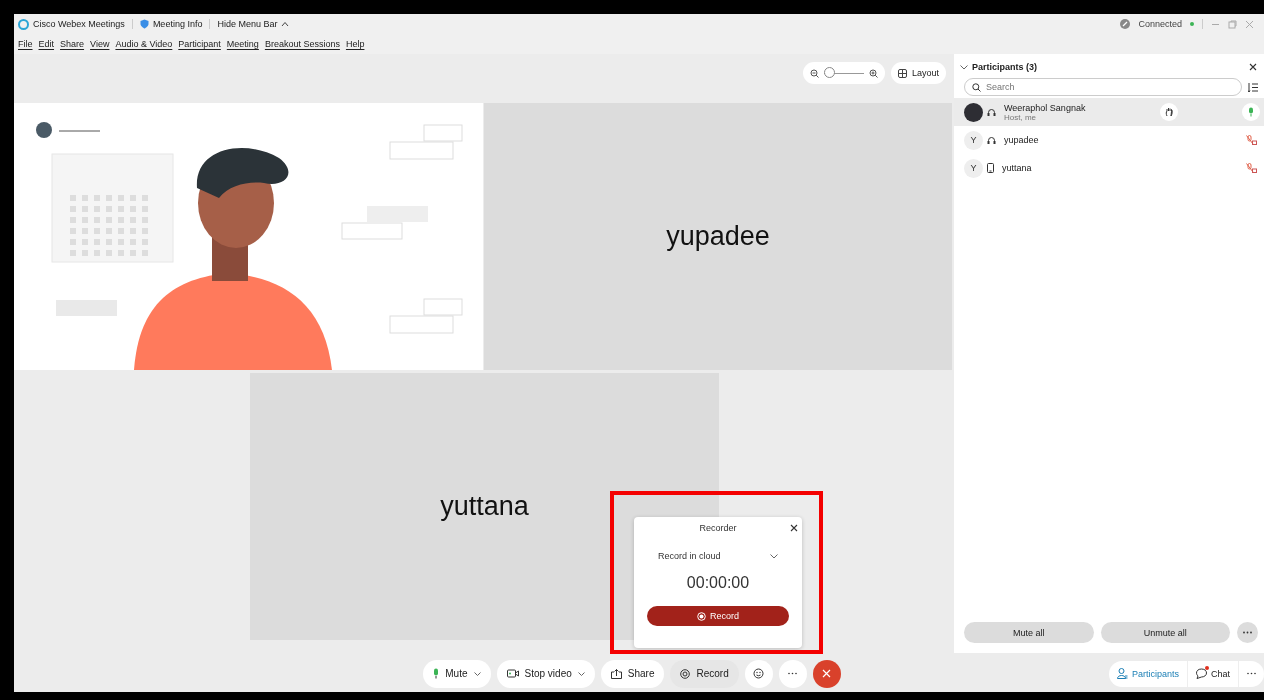 The width and height of the screenshot is (1264, 700). What do you see at coordinates (199, 44) in the screenshot?
I see `menu-item: Participant` at bounding box center [199, 44].